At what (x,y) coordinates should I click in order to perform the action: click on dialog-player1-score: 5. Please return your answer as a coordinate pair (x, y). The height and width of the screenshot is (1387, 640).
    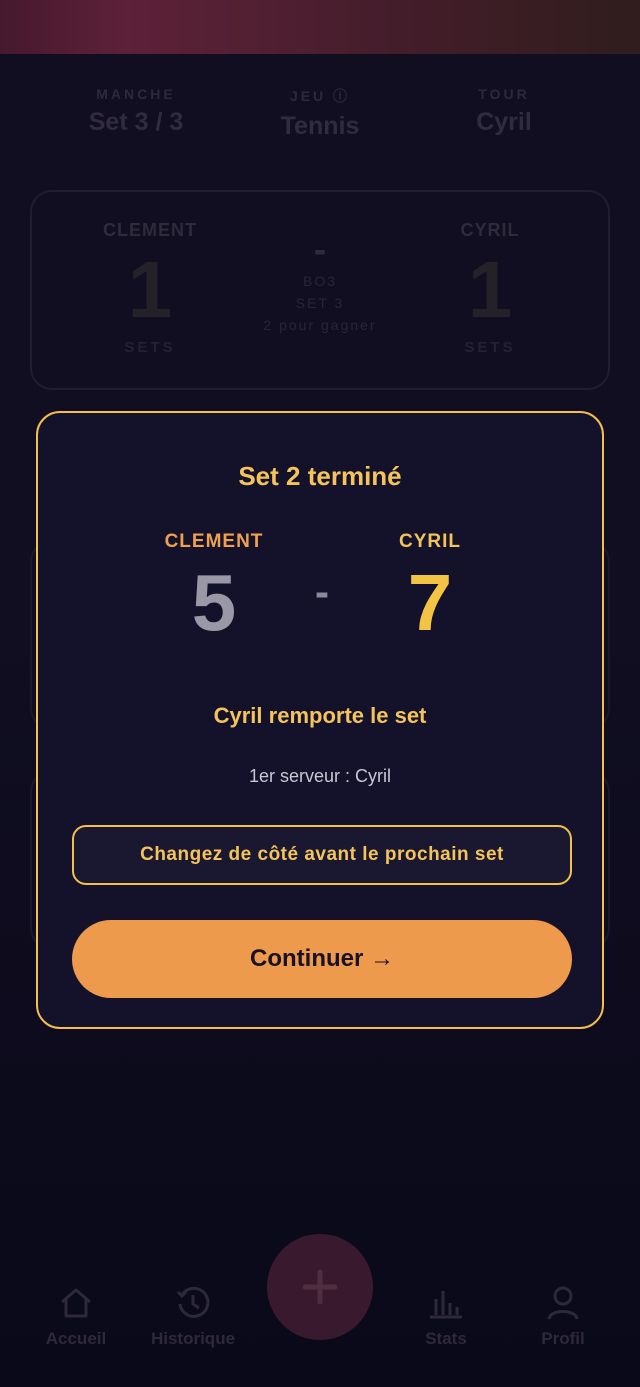
    Looking at the image, I should click on (214, 602).